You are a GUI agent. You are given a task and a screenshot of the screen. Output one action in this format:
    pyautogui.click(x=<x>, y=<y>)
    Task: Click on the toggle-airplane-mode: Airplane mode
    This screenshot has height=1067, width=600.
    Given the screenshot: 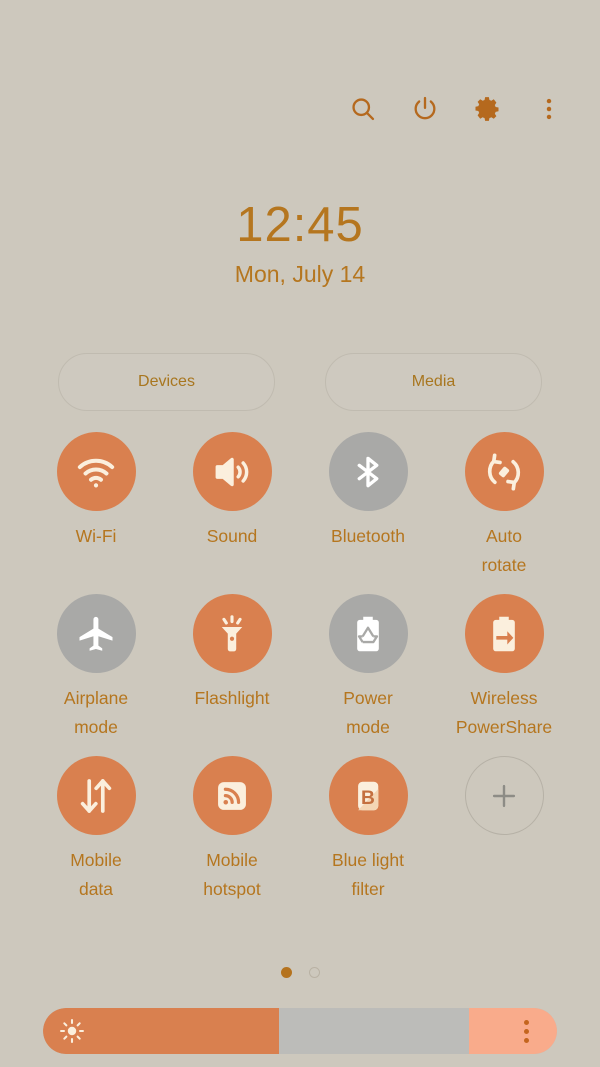 What is the action you would take?
    pyautogui.click(x=96, y=668)
    